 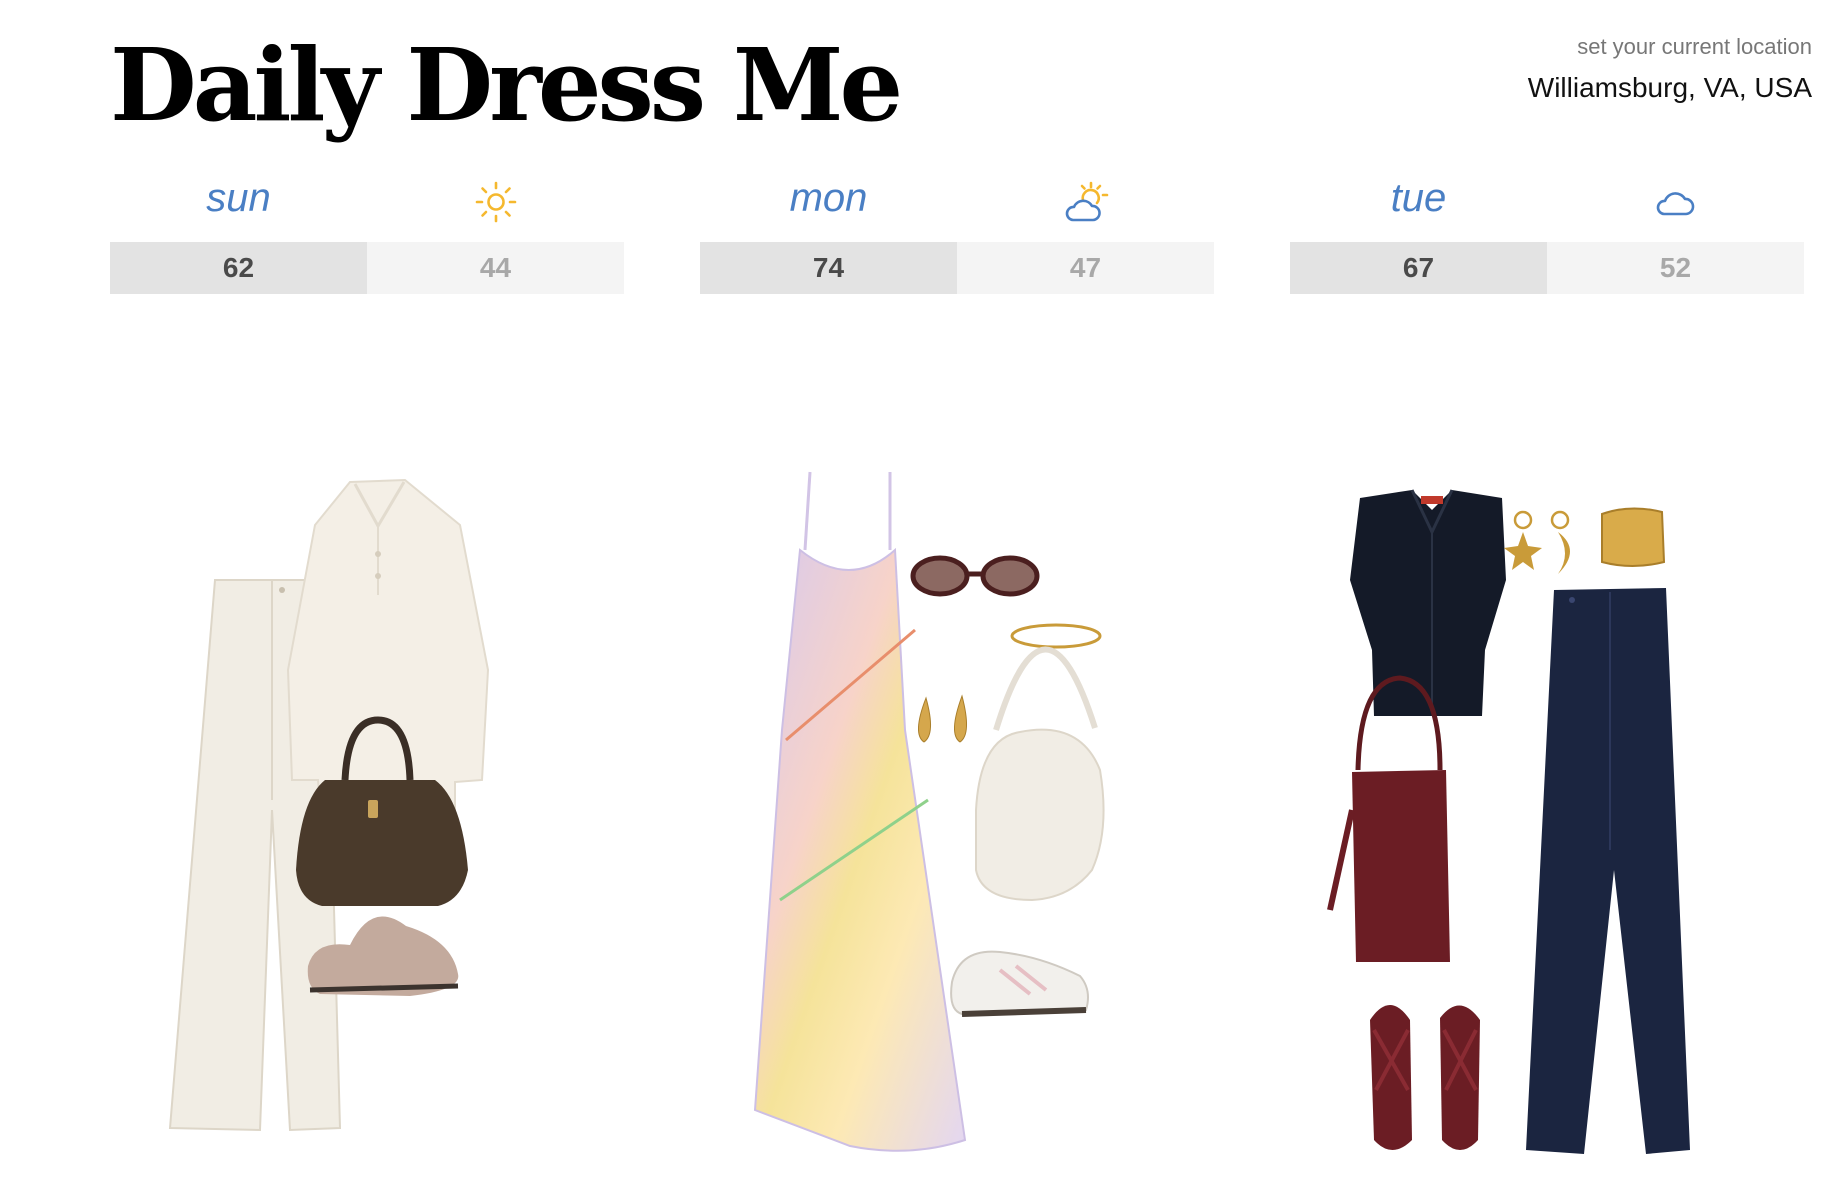 I want to click on navy-wide-leg-trousers, so click(x=1608, y=871).